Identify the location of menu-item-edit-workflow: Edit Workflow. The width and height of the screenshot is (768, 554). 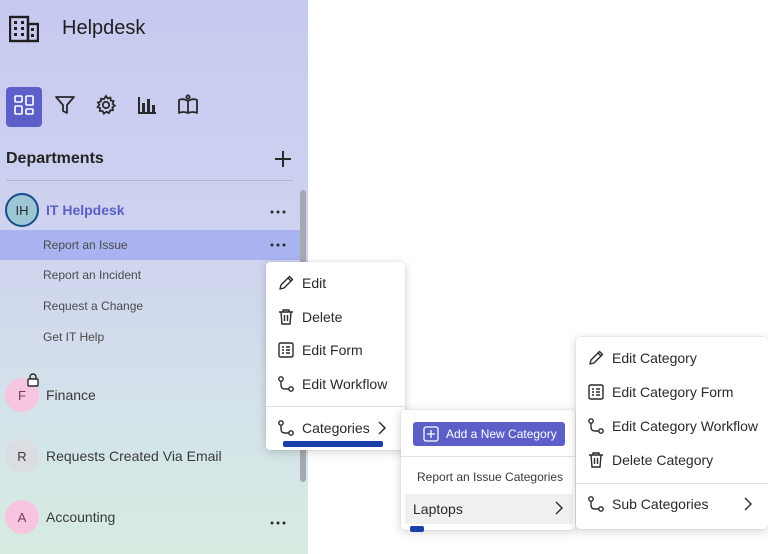
(335, 384).